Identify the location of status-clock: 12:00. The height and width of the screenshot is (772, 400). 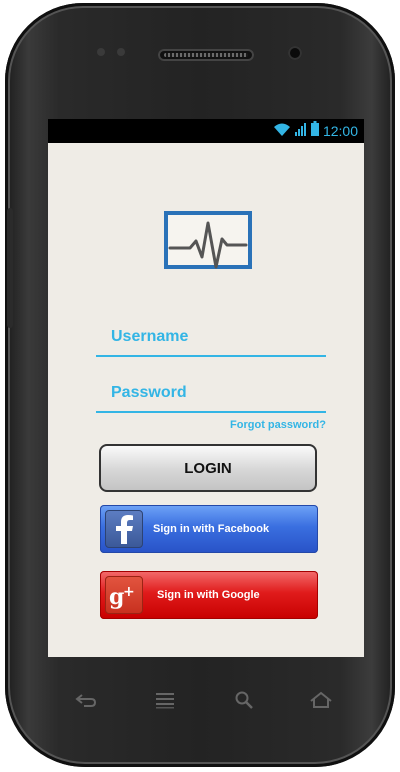
(340, 131).